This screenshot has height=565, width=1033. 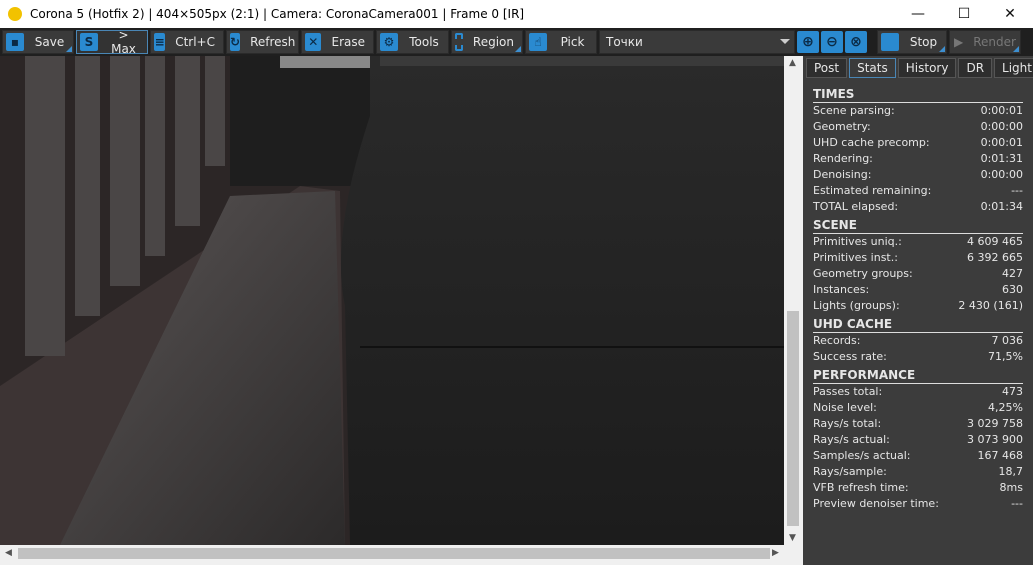 What do you see at coordinates (850, 471) in the screenshot?
I see `stat-label: Rays/sample:` at bounding box center [850, 471].